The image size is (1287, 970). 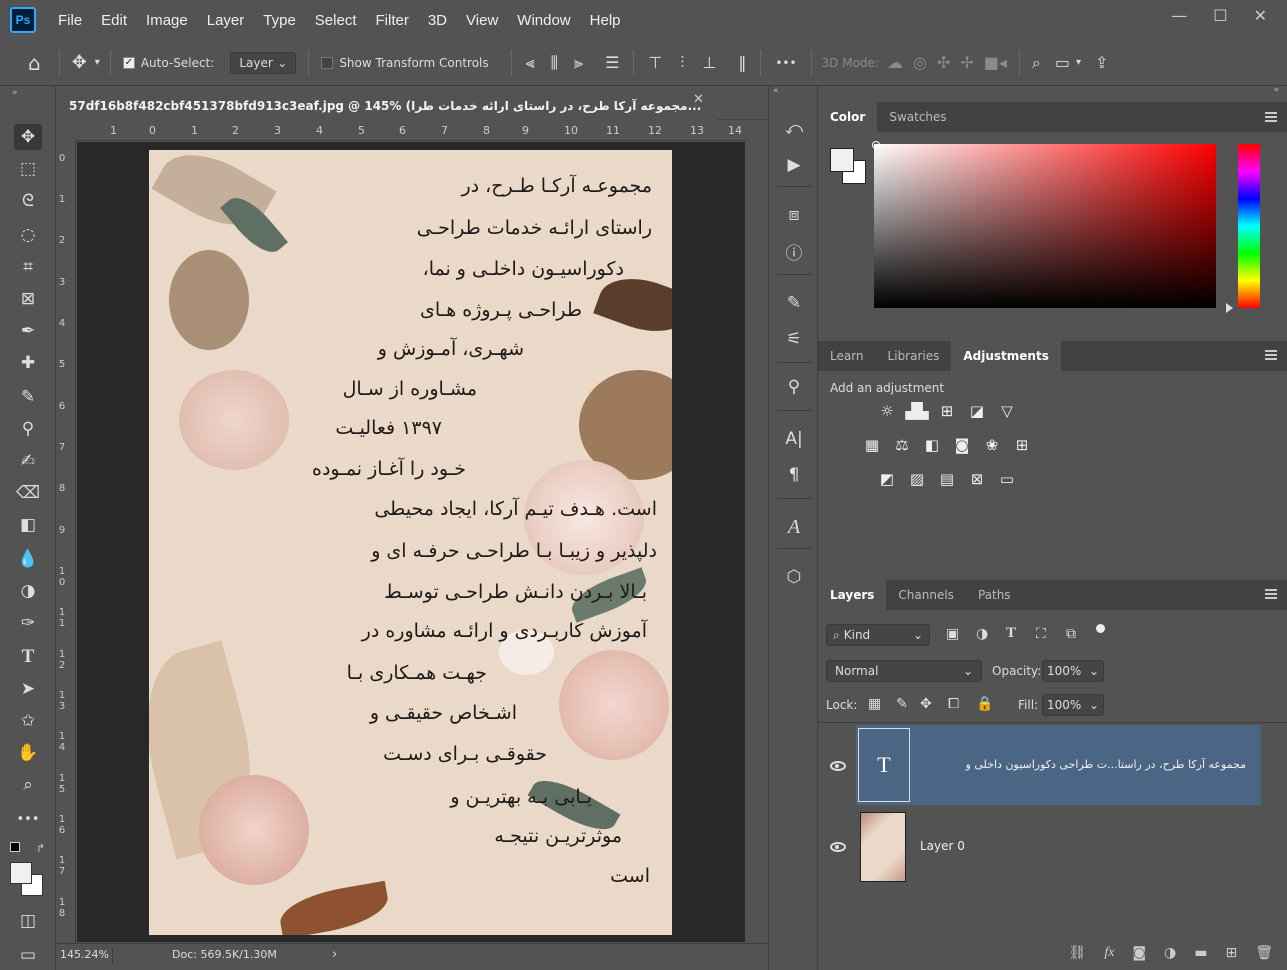 I want to click on lasso-tool-icon: ᘓ, so click(x=28, y=201).